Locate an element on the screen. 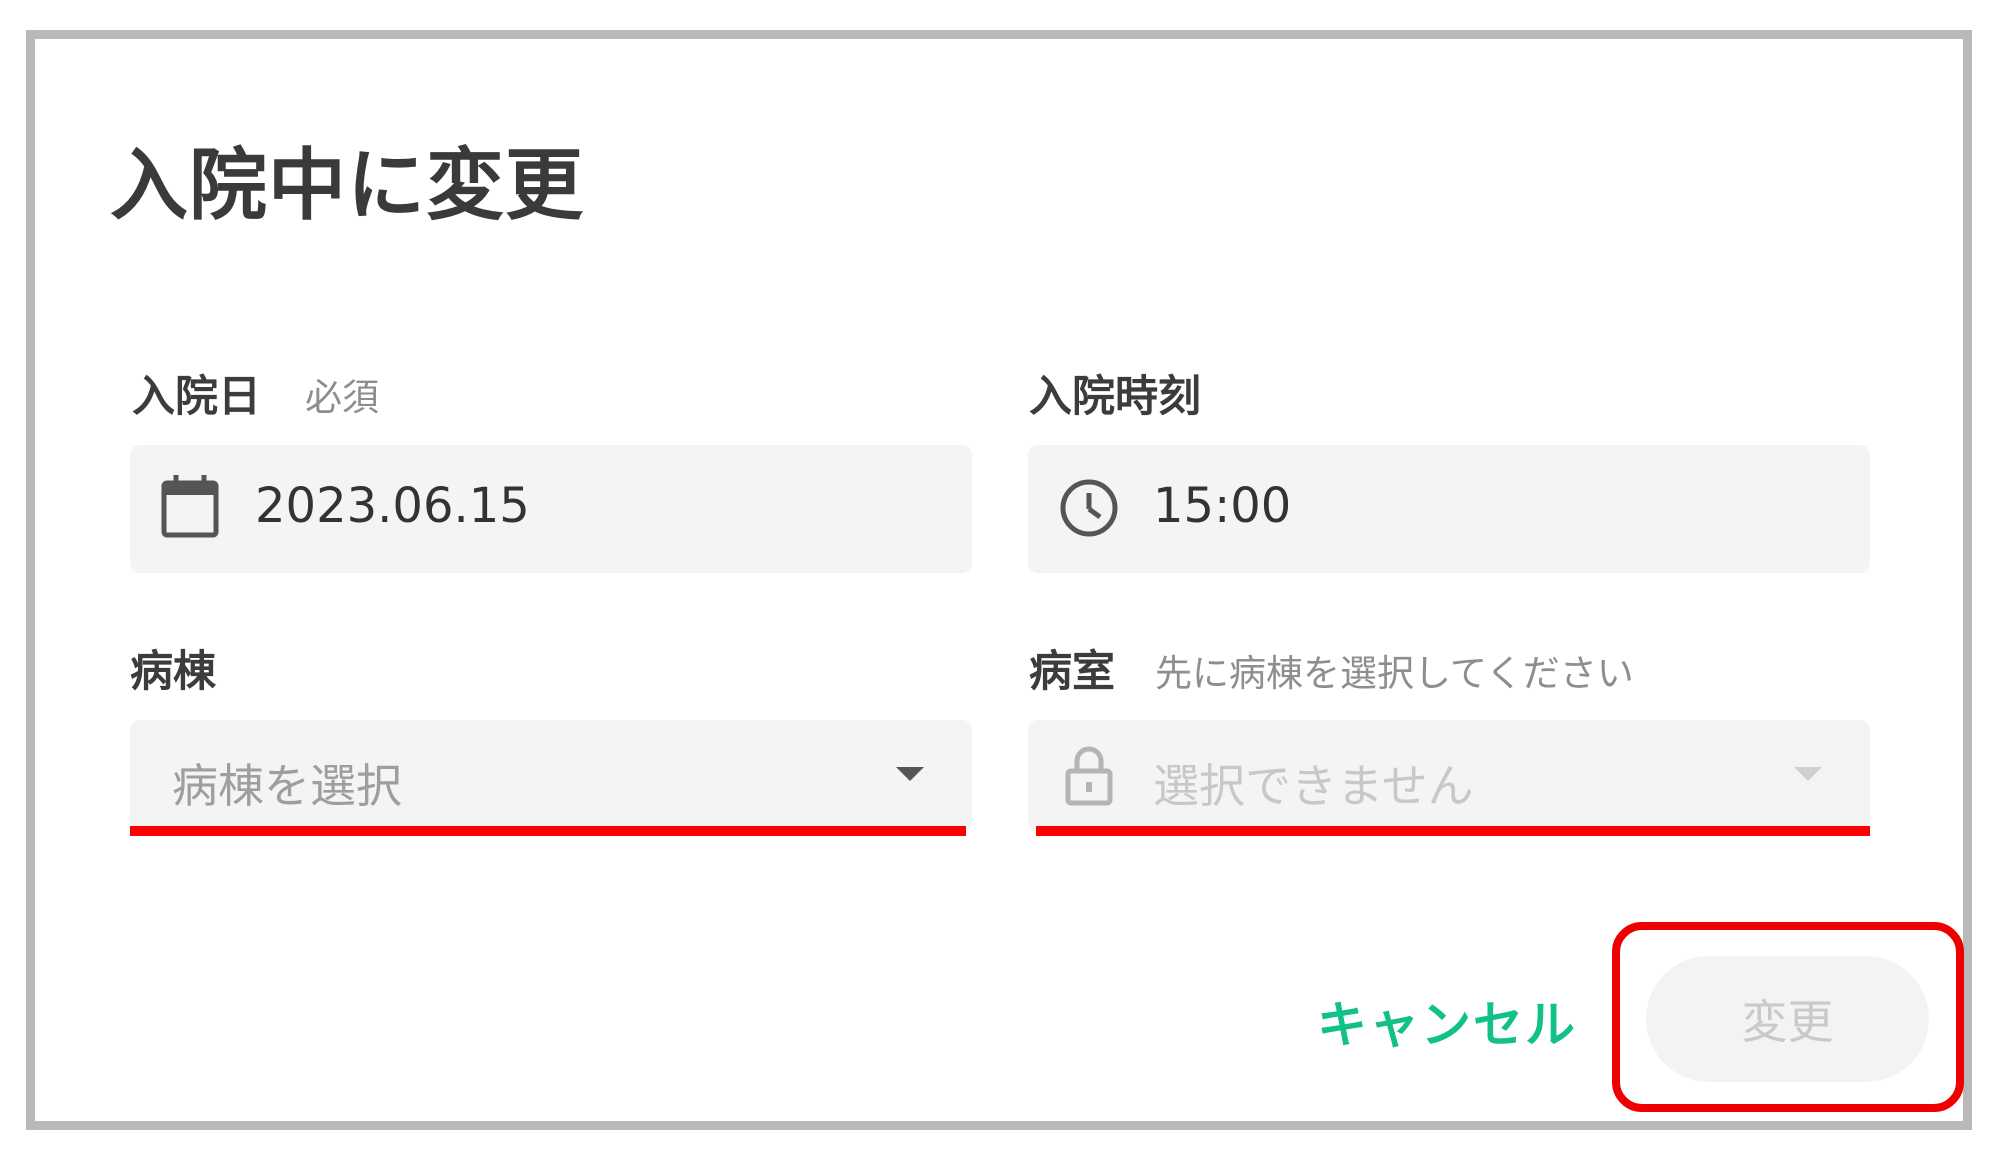 The width and height of the screenshot is (2000, 1164). dialog-title: 入院中に変更 is located at coordinates (347, 186).